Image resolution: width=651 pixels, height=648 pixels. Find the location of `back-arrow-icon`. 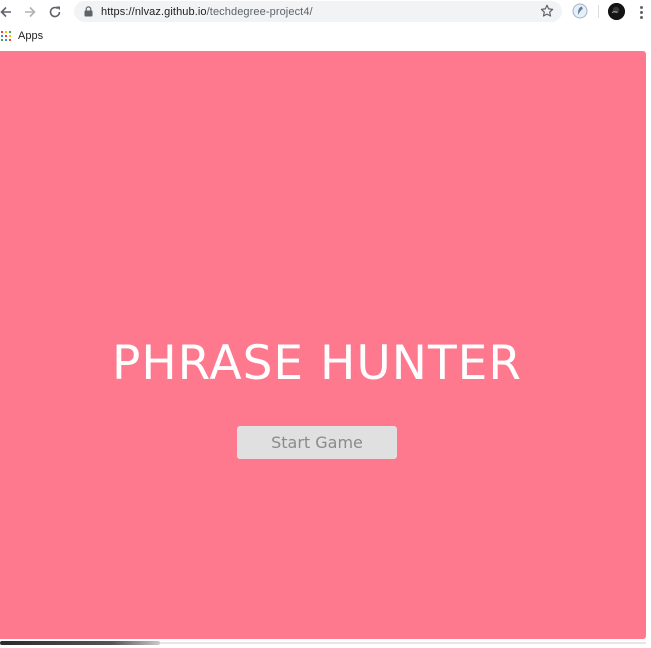

back-arrow-icon is located at coordinates (5, 12).